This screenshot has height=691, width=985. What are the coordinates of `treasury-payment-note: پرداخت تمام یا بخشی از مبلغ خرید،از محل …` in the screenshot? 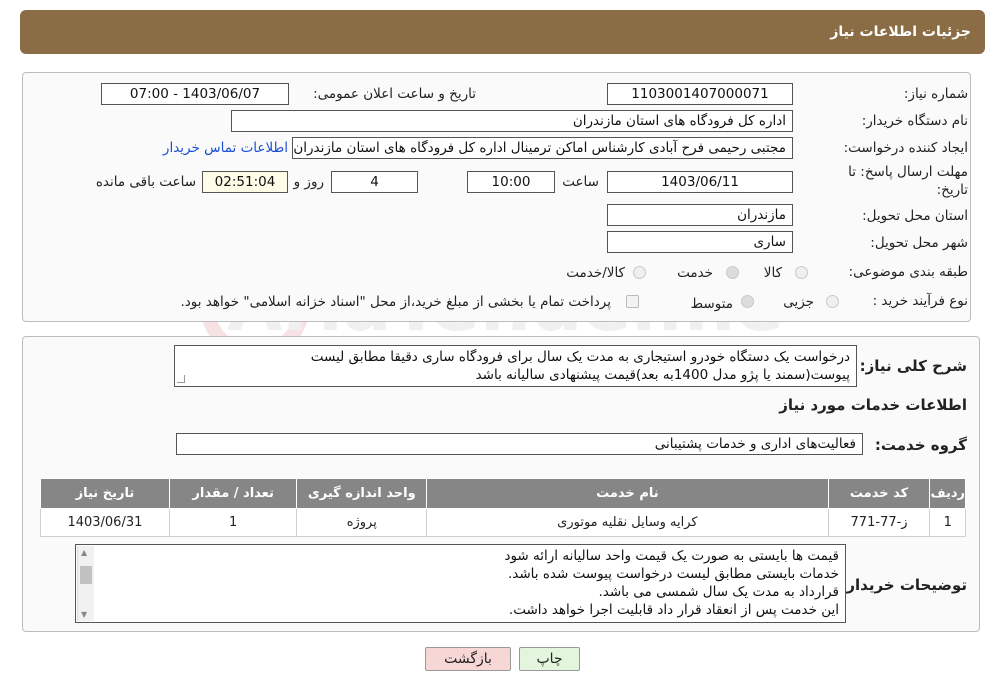 It's located at (395, 302).